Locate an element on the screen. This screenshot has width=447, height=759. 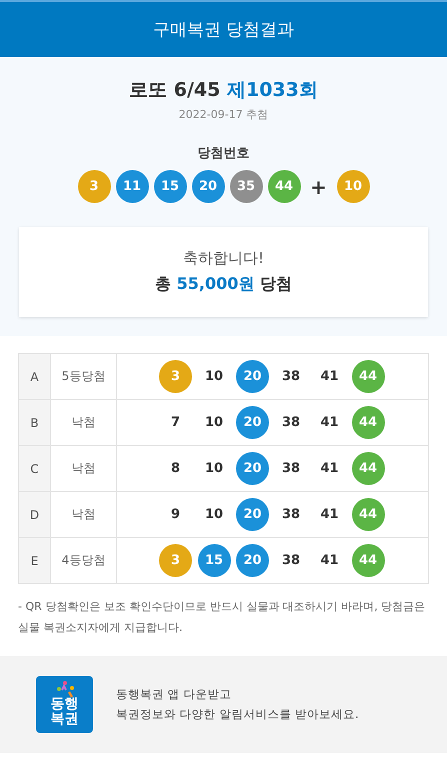
game-cell: A is located at coordinates (35, 376).